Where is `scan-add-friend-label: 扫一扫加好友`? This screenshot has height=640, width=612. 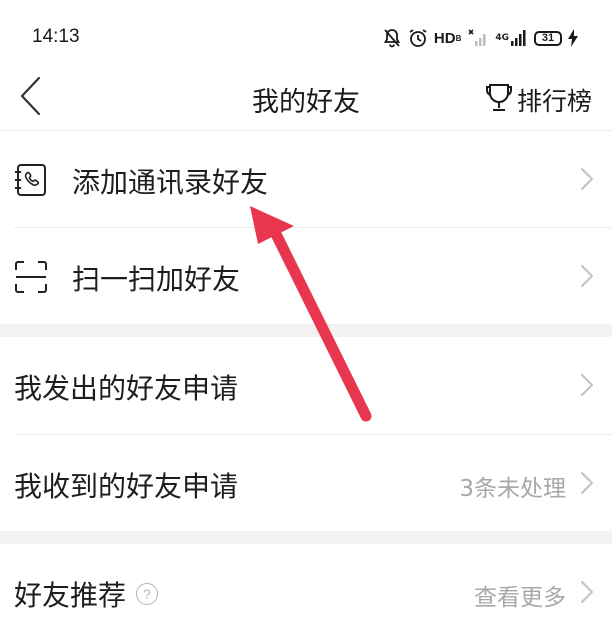
scan-add-friend-label: 扫一扫加好友 is located at coordinates (156, 279).